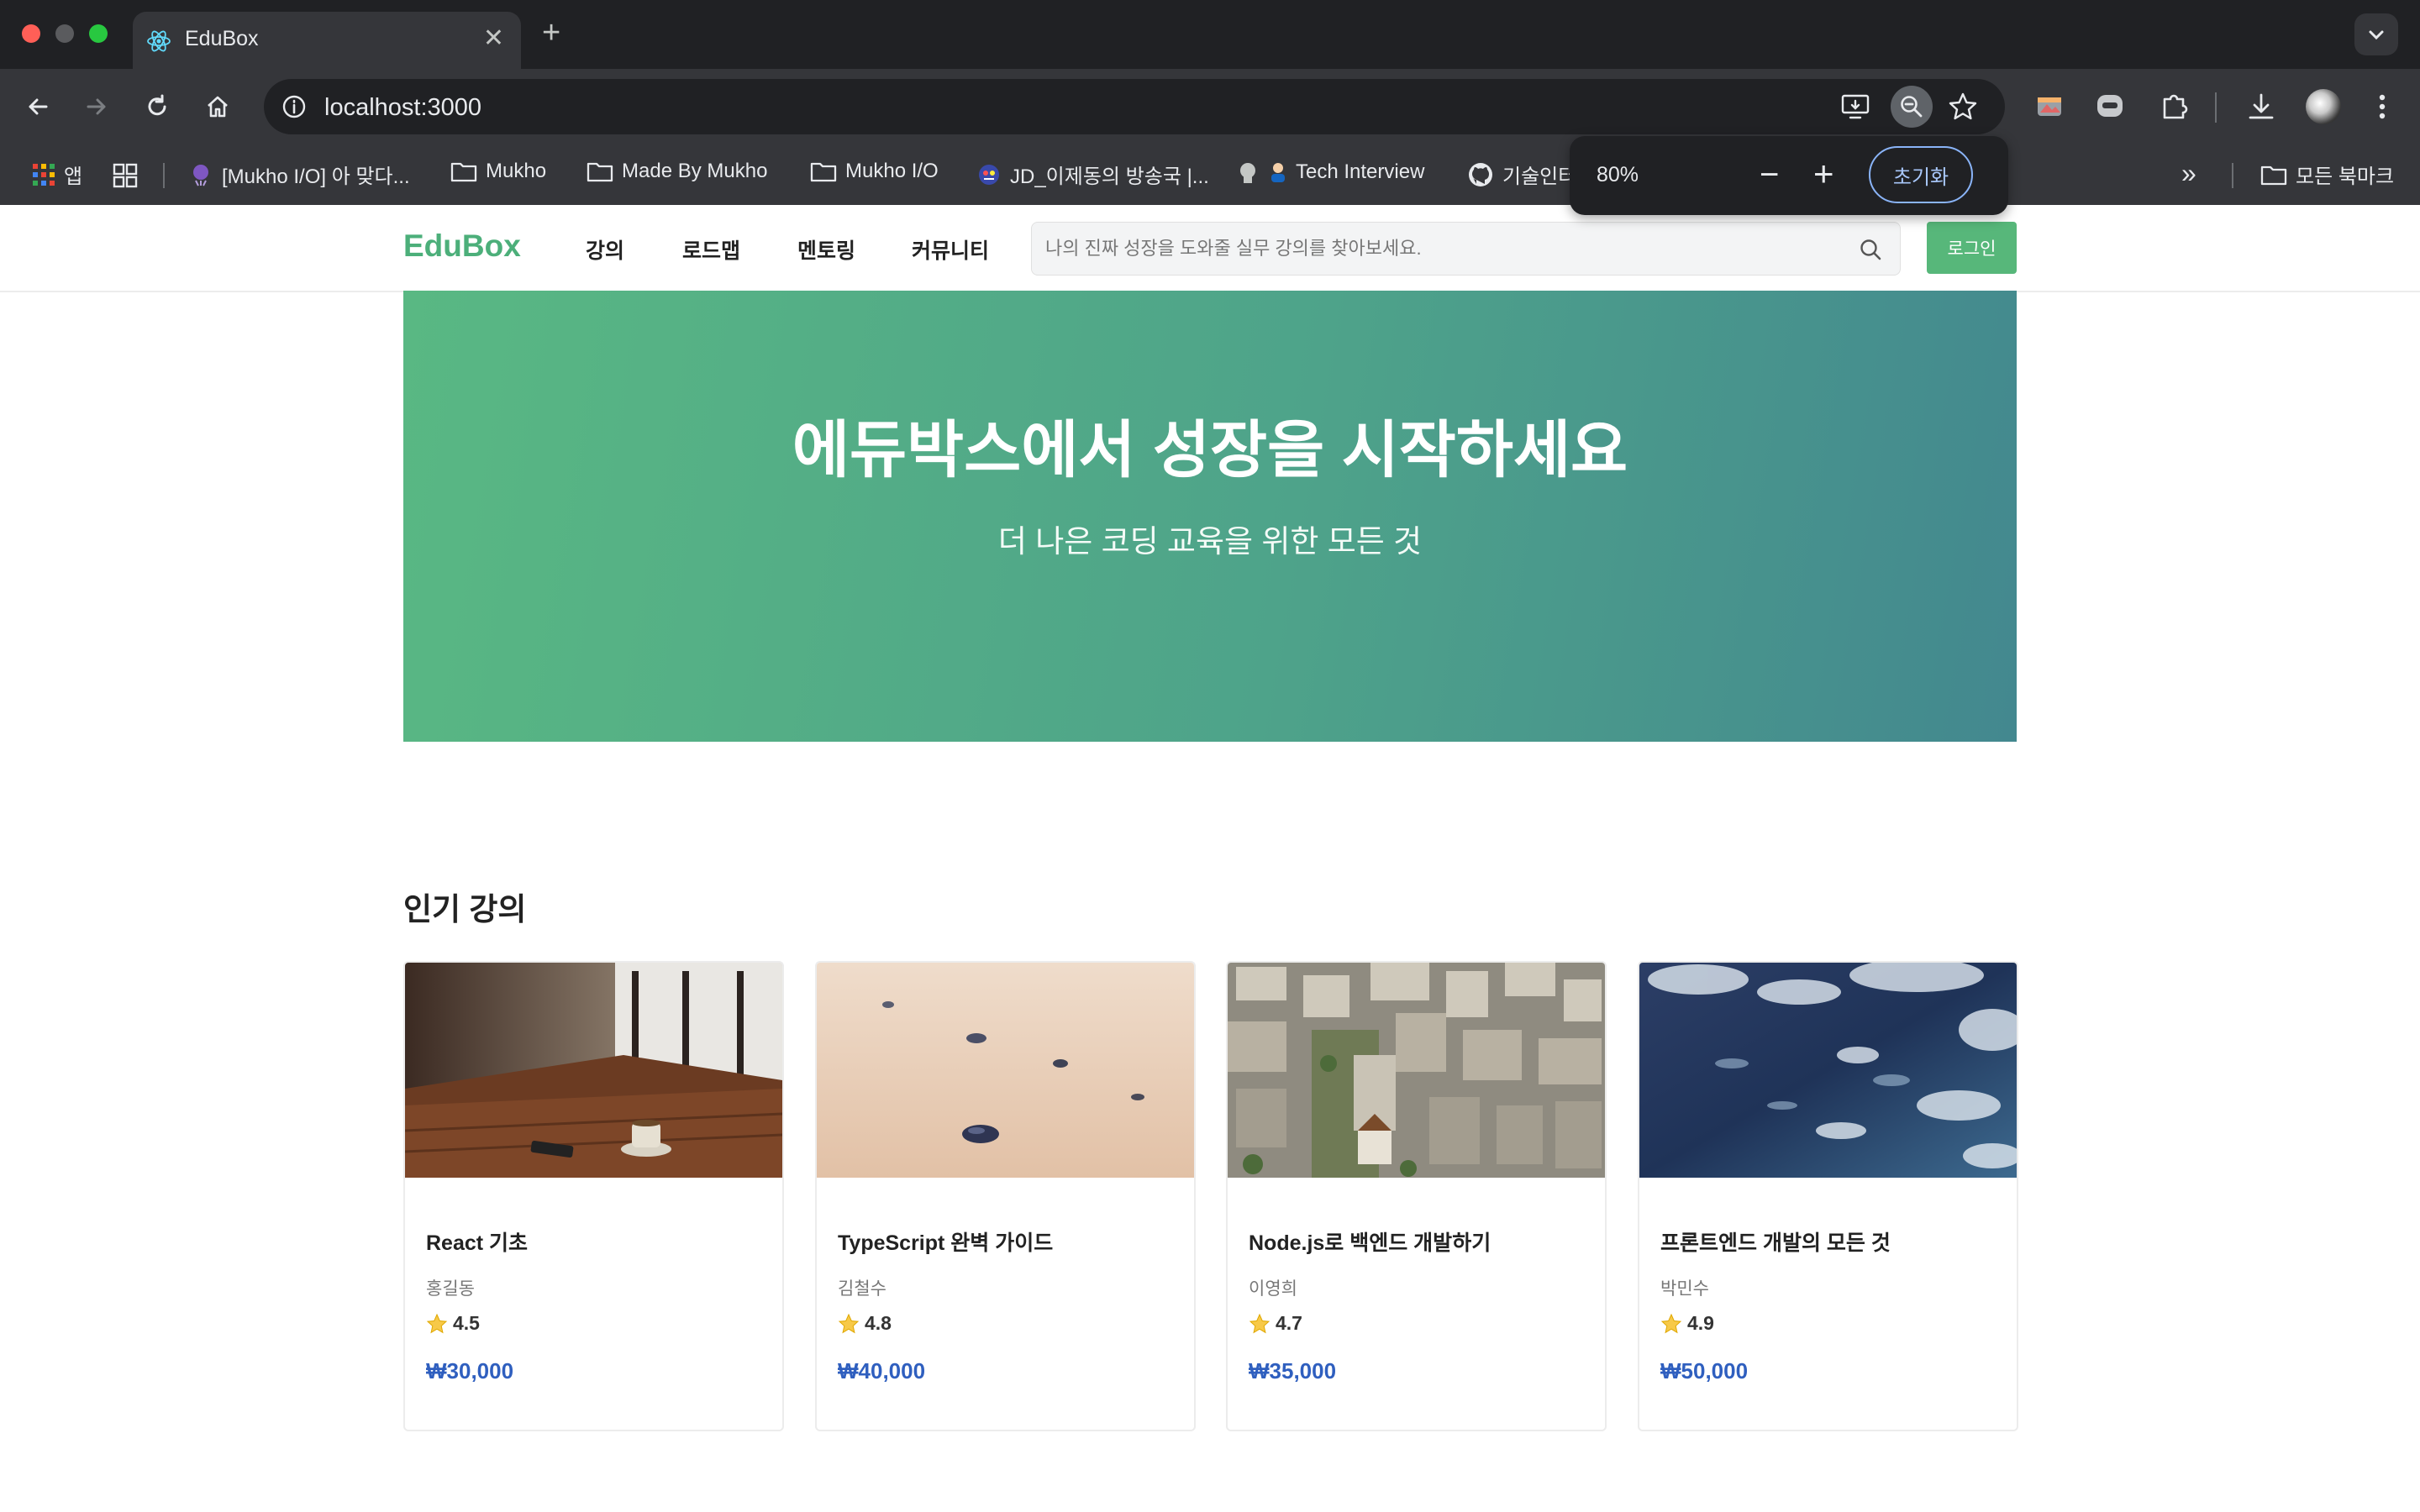 This screenshot has width=2420, height=1512. I want to click on extension-photos-icon, so click(2049, 107).